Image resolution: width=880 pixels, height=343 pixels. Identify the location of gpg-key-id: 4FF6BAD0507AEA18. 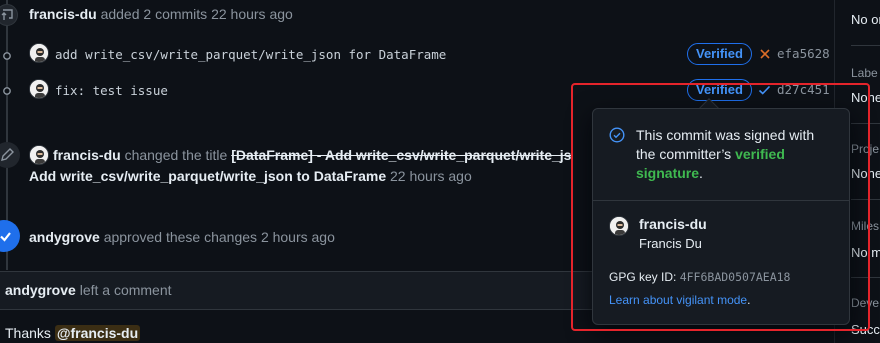
(735, 277).